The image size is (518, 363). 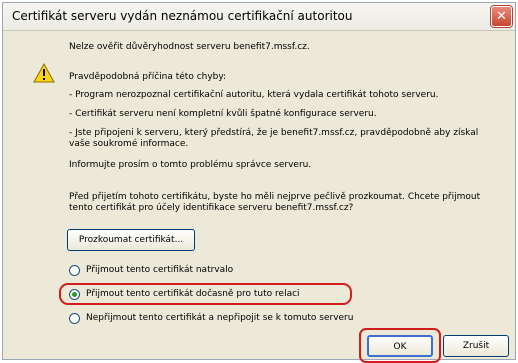 I want to click on close-icon: ✕, so click(x=501, y=16).